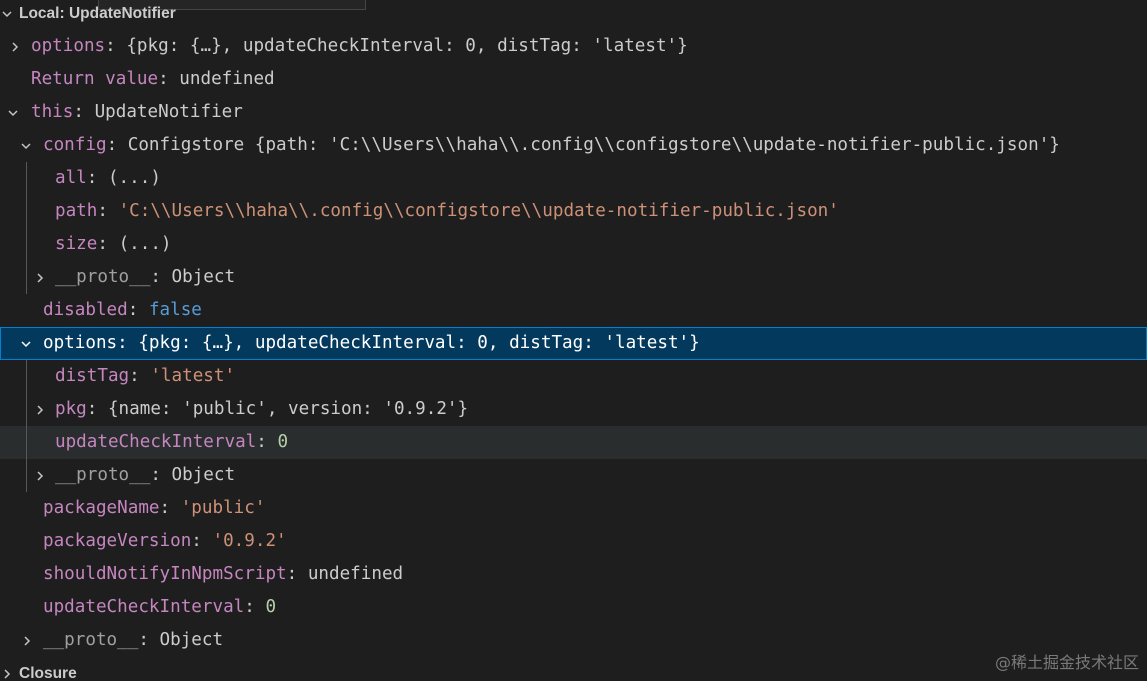 This screenshot has width=1147, height=681. What do you see at coordinates (573, 79) in the screenshot?
I see `variable-row-return-value: Return value: undefined` at bounding box center [573, 79].